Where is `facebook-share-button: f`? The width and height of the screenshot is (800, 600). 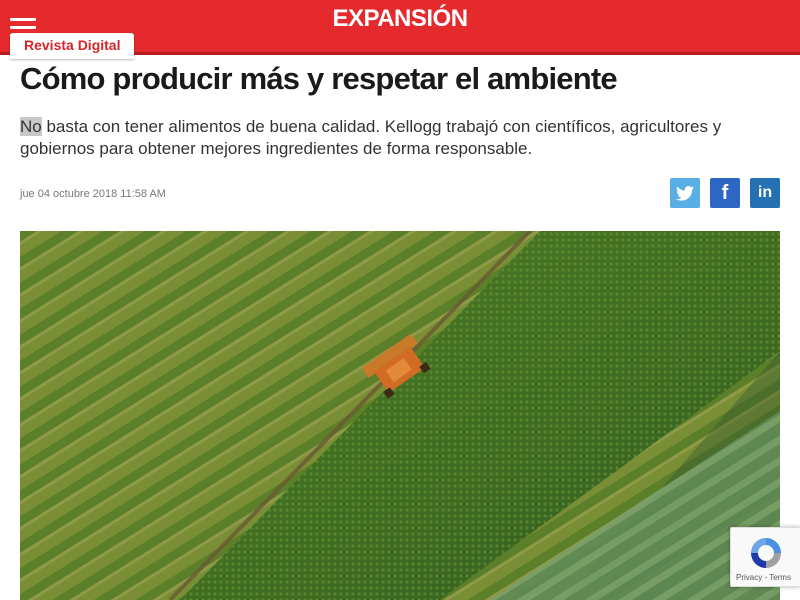
facebook-share-button: f is located at coordinates (725, 193).